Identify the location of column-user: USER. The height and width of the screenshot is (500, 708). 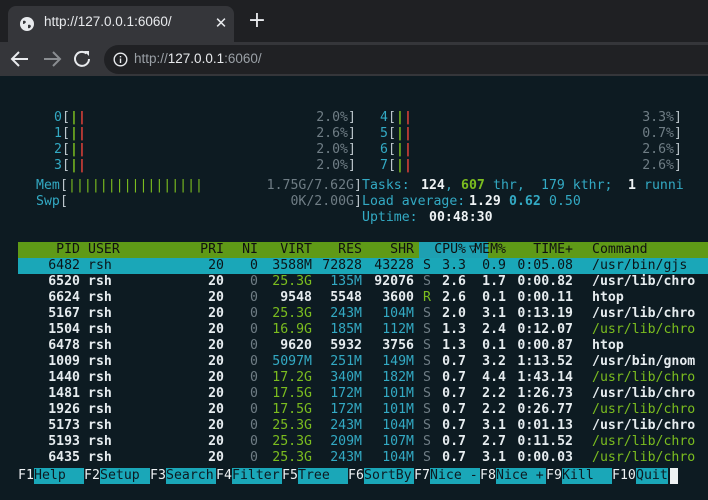
(104, 250).